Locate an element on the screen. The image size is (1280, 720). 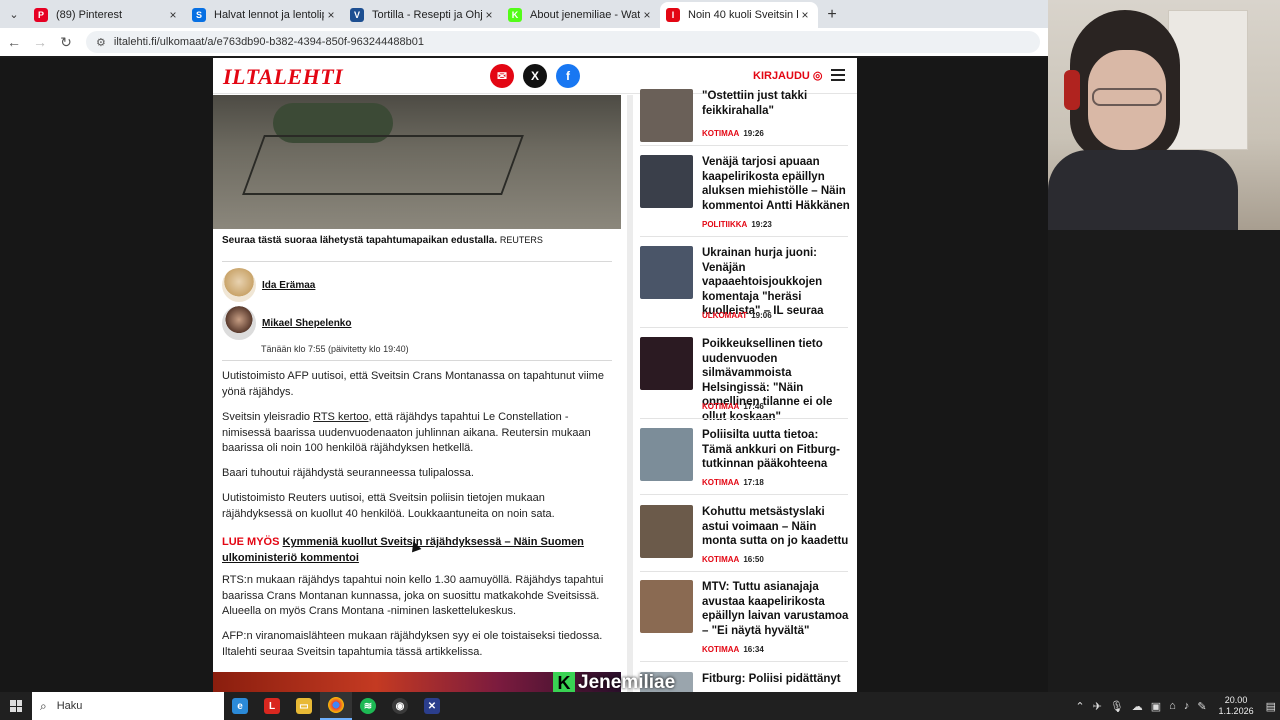
mic-icon: 🎙 is located at coordinates (1117, 706).